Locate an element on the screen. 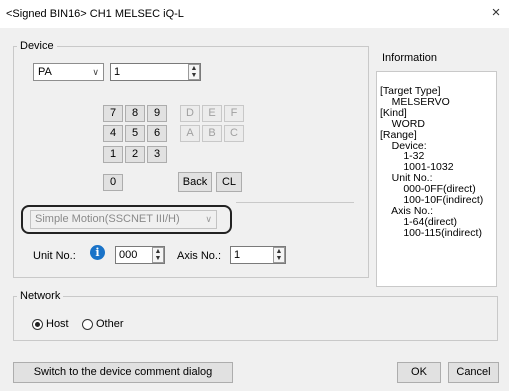  unit-no-value: 000 is located at coordinates (128, 255).